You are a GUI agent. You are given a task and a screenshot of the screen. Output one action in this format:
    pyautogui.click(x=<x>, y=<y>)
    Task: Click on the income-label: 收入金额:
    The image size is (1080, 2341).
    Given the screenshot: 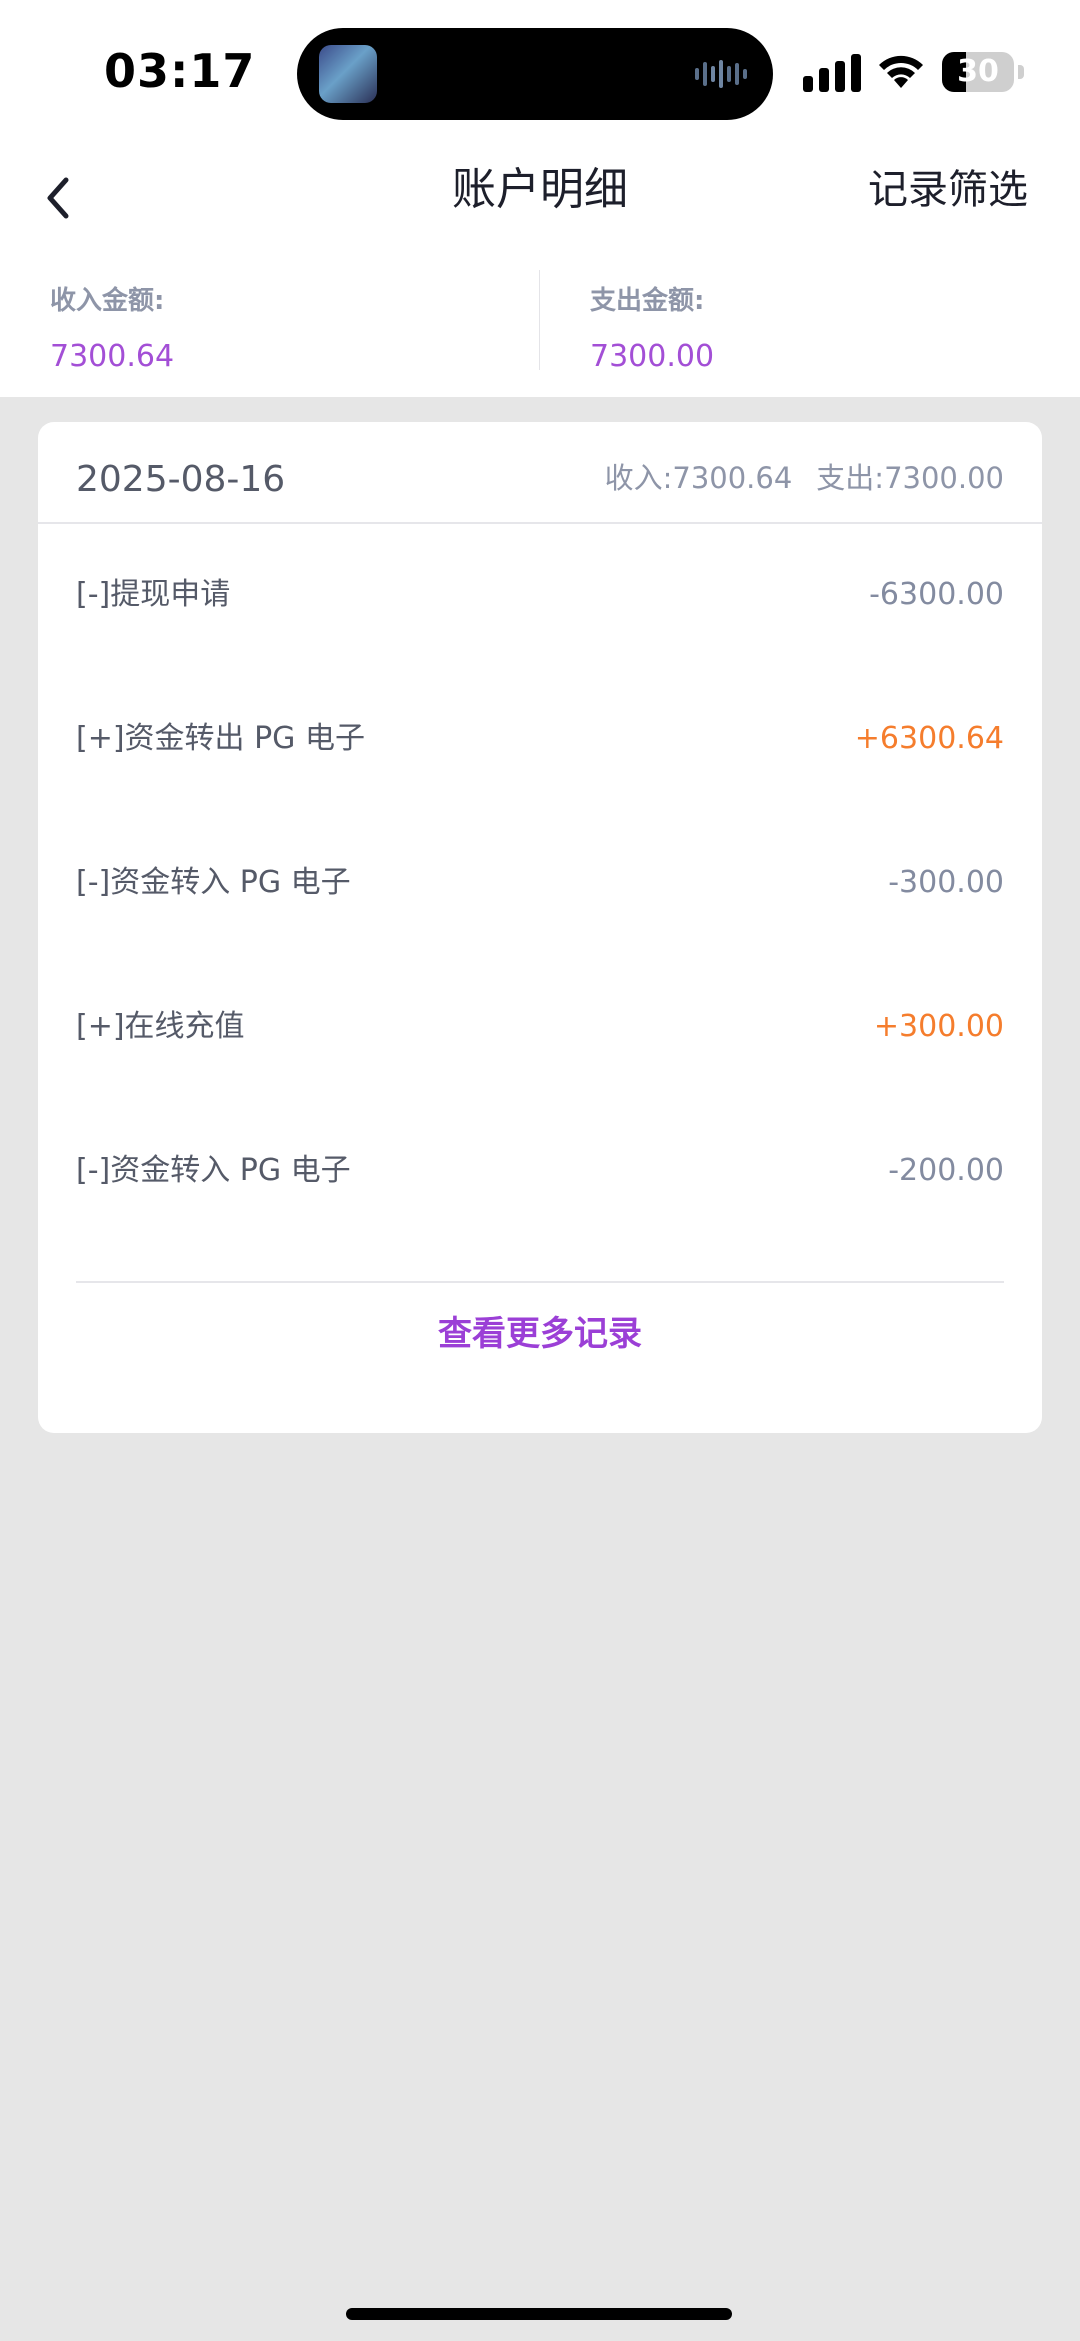 What is the action you would take?
    pyautogui.click(x=107, y=301)
    